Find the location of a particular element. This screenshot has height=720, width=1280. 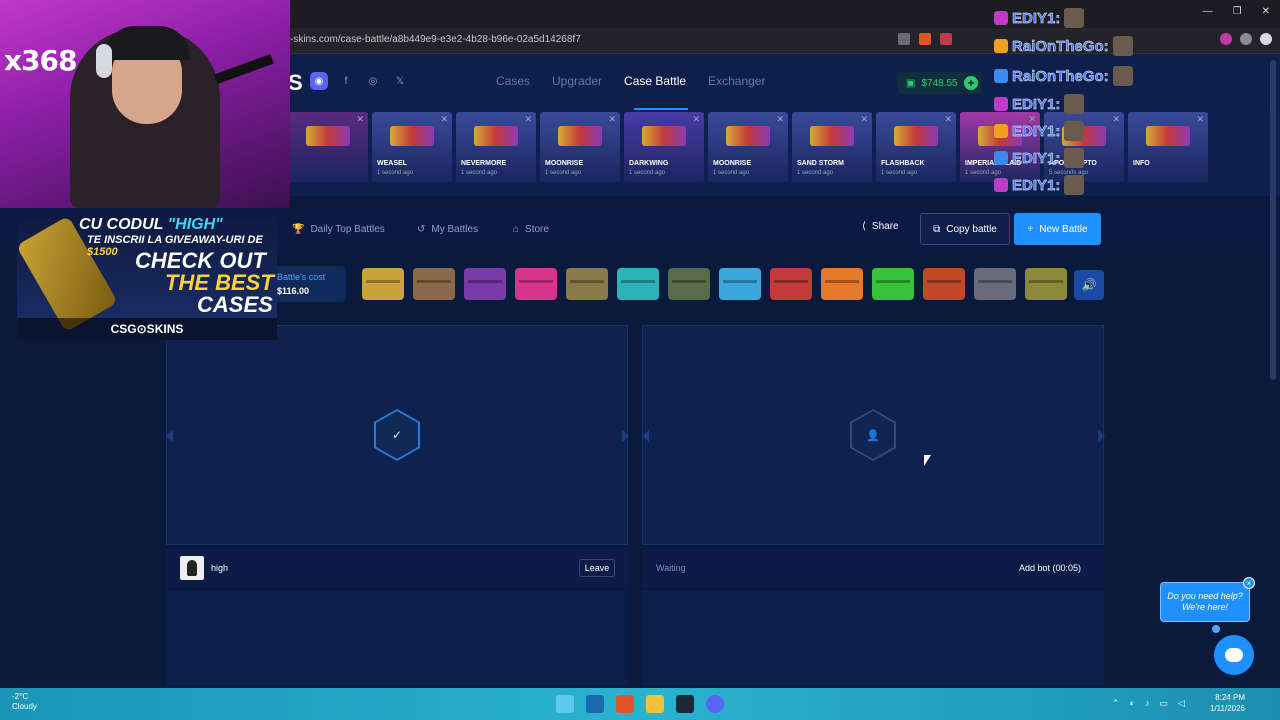

file-explorer-icon is located at coordinates (655, 704).